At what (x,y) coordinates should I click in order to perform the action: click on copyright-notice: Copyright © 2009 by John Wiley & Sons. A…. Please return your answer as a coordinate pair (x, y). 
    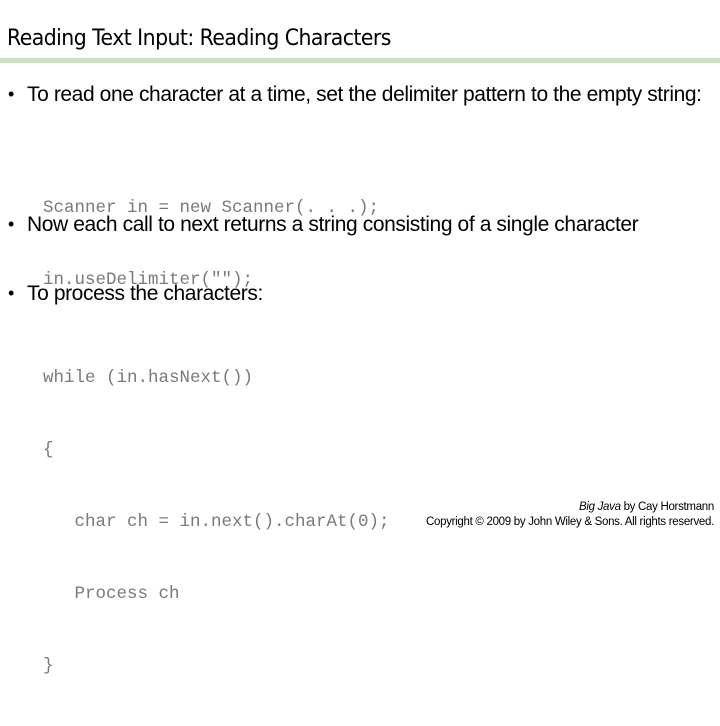
    Looking at the image, I should click on (570, 522).